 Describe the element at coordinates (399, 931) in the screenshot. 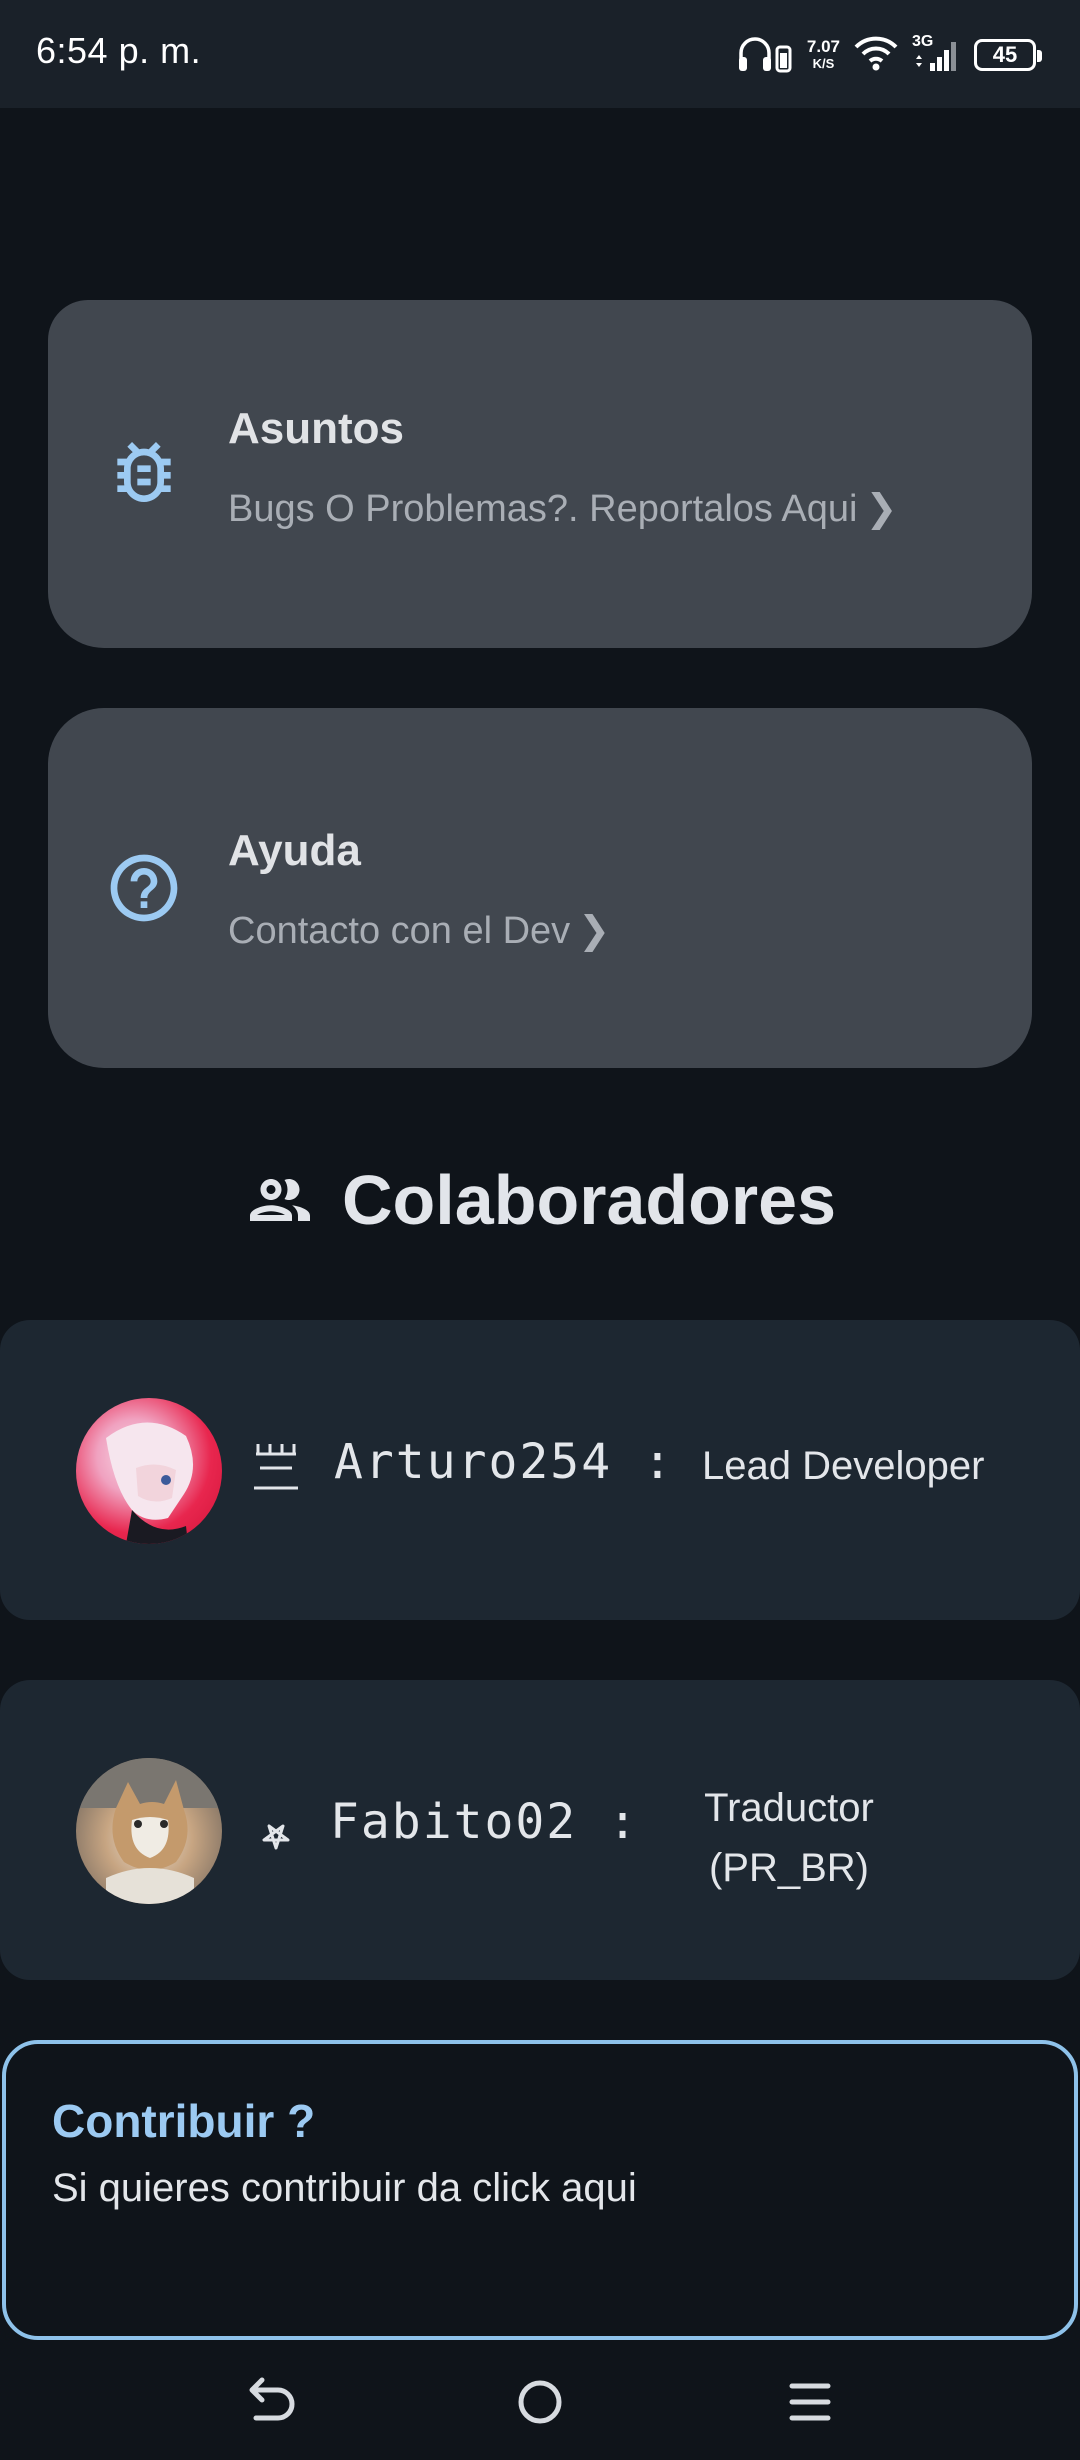

I see `help-subtitle-text: Contacto con el Dev` at that location.